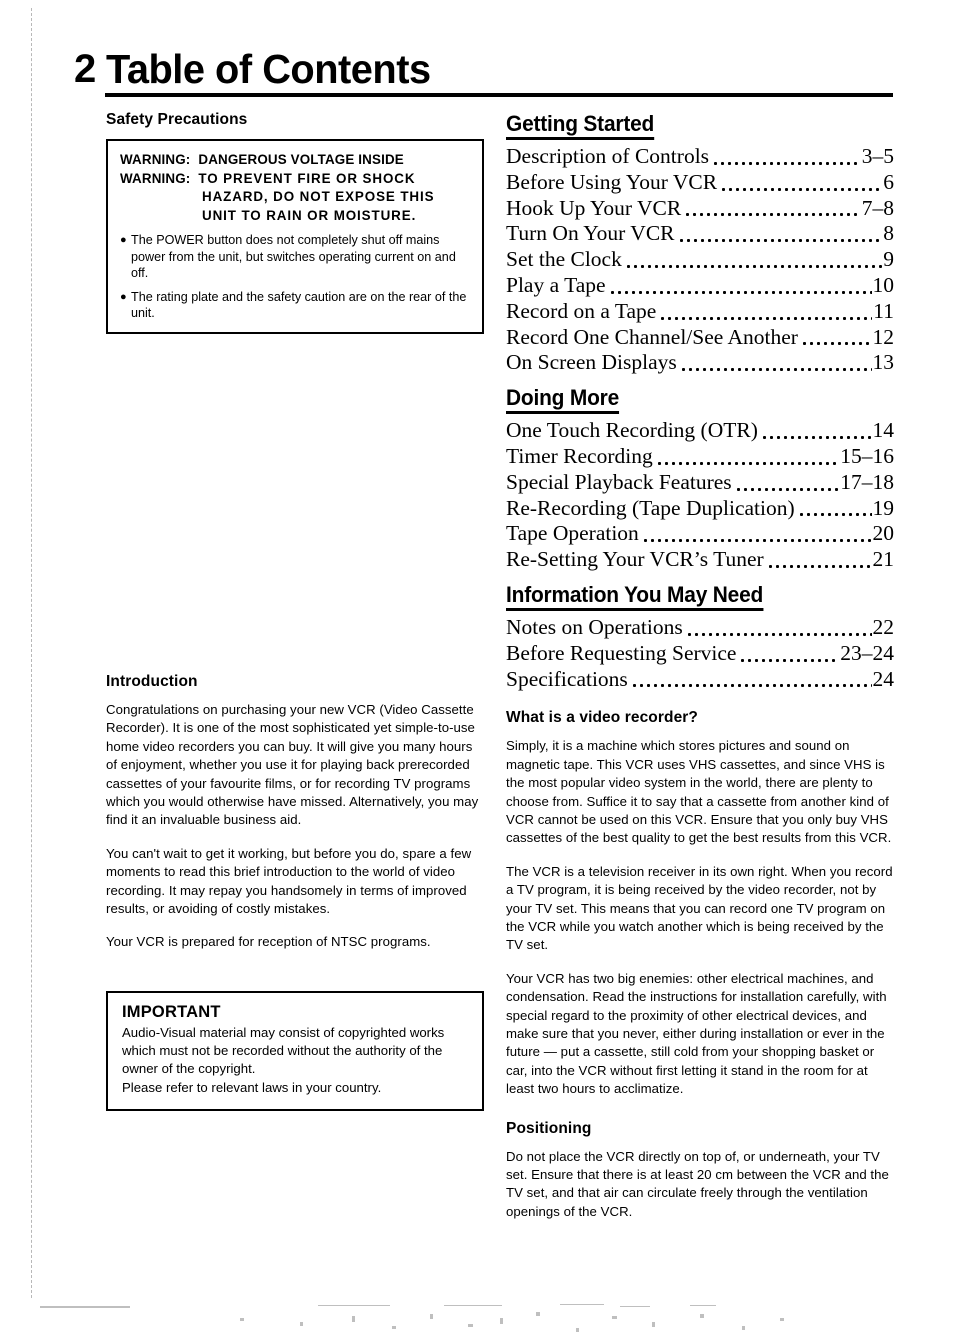 The image size is (954, 1338). Describe the element at coordinates (549, 1128) in the screenshot. I see `positioning-heading: Positioning` at that location.